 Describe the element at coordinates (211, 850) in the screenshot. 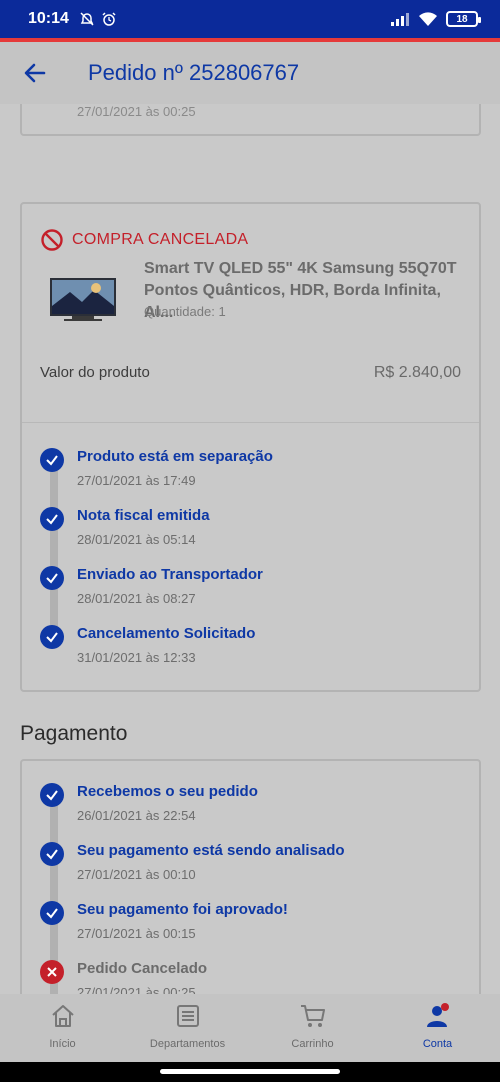

I see `step-title: Seu pagamento está sendo analisado` at that location.